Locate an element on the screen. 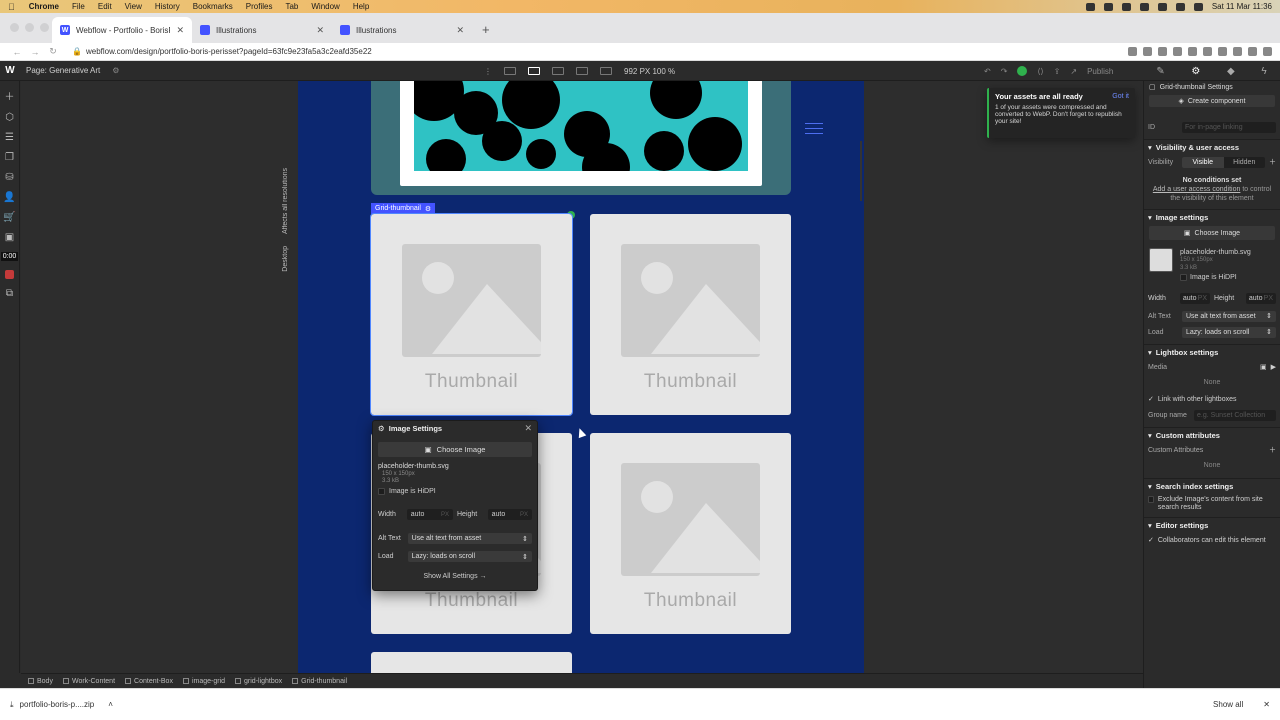 Image resolution: width=1280 pixels, height=720 pixels. forward-arrow-icon: → is located at coordinates (35, 52).